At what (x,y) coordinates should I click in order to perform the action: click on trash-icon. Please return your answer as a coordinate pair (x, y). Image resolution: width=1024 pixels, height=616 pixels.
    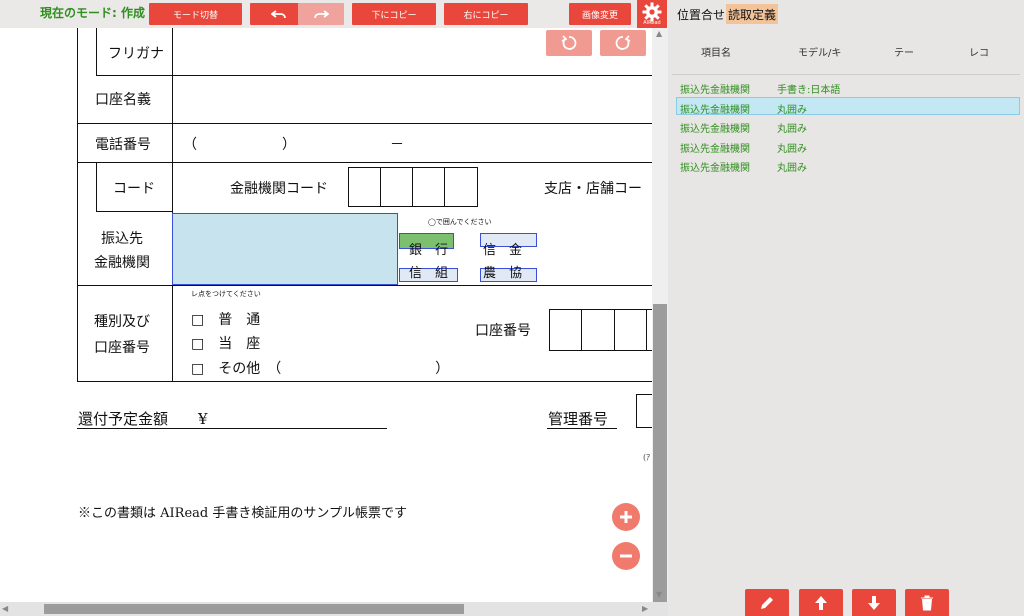
    Looking at the image, I should click on (927, 602).